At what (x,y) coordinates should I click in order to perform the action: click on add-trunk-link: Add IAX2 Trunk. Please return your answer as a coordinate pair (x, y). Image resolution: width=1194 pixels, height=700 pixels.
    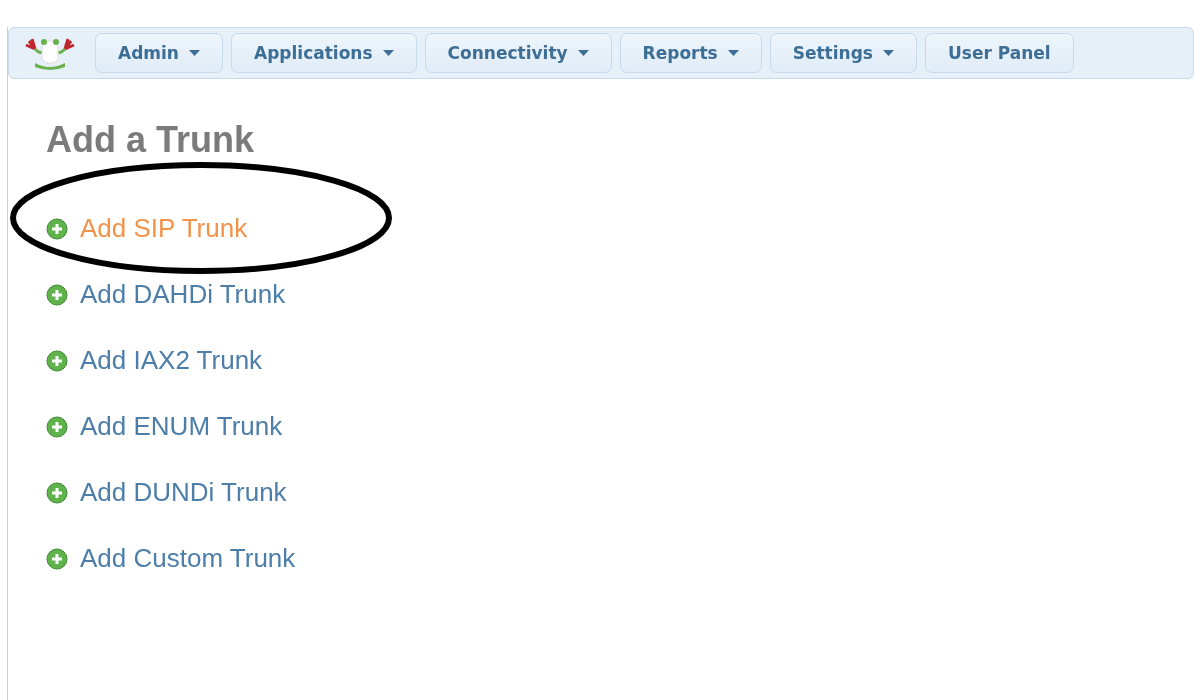
    Looking at the image, I should click on (171, 360).